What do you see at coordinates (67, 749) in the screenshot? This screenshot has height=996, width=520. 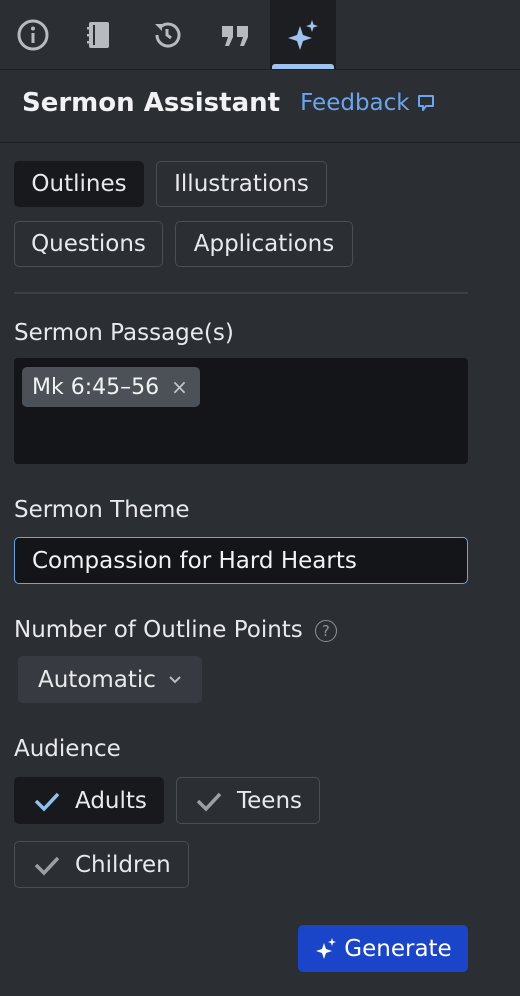 I see `audience-label: Audience` at bounding box center [67, 749].